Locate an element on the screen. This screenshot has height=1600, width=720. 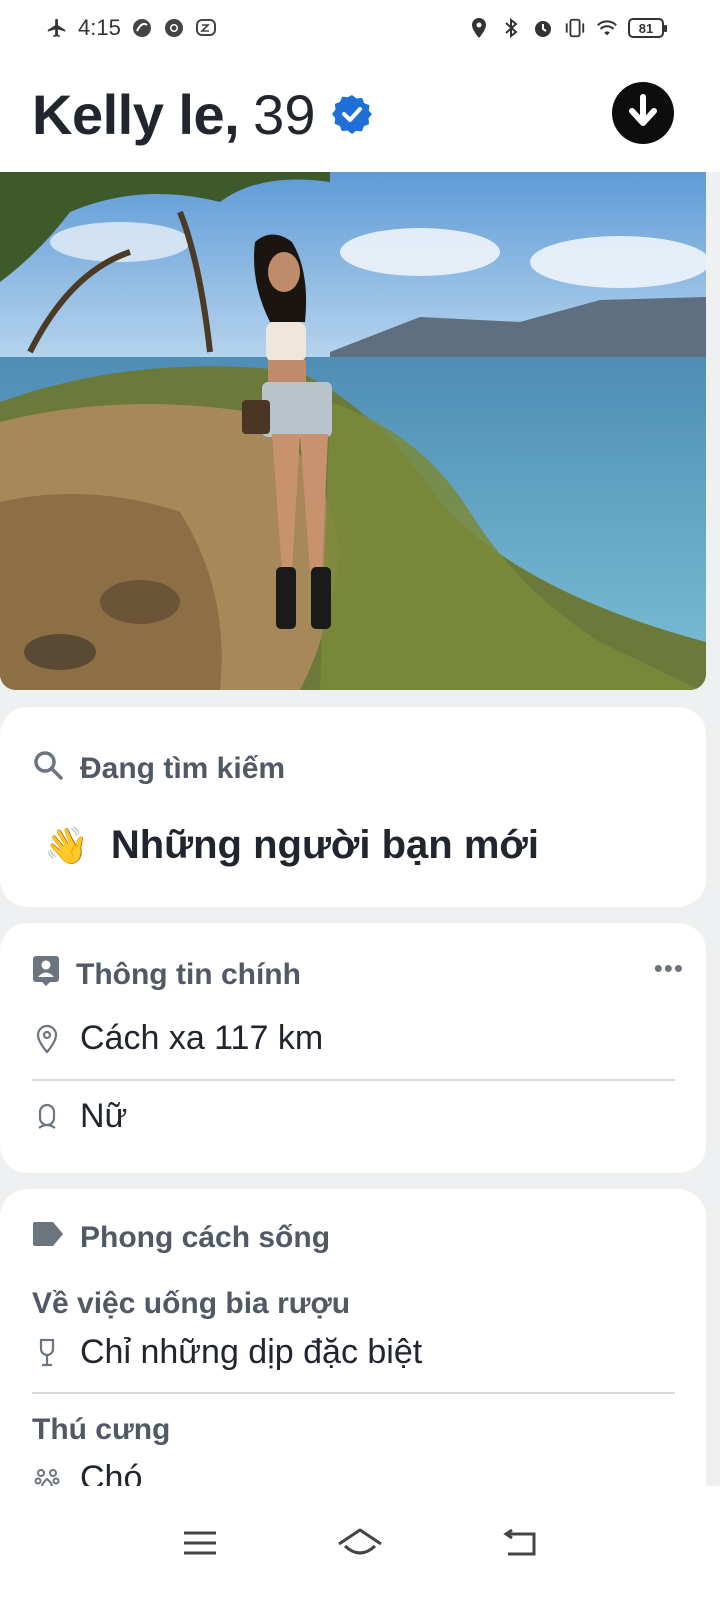
menu-icon is located at coordinates (200, 1543).